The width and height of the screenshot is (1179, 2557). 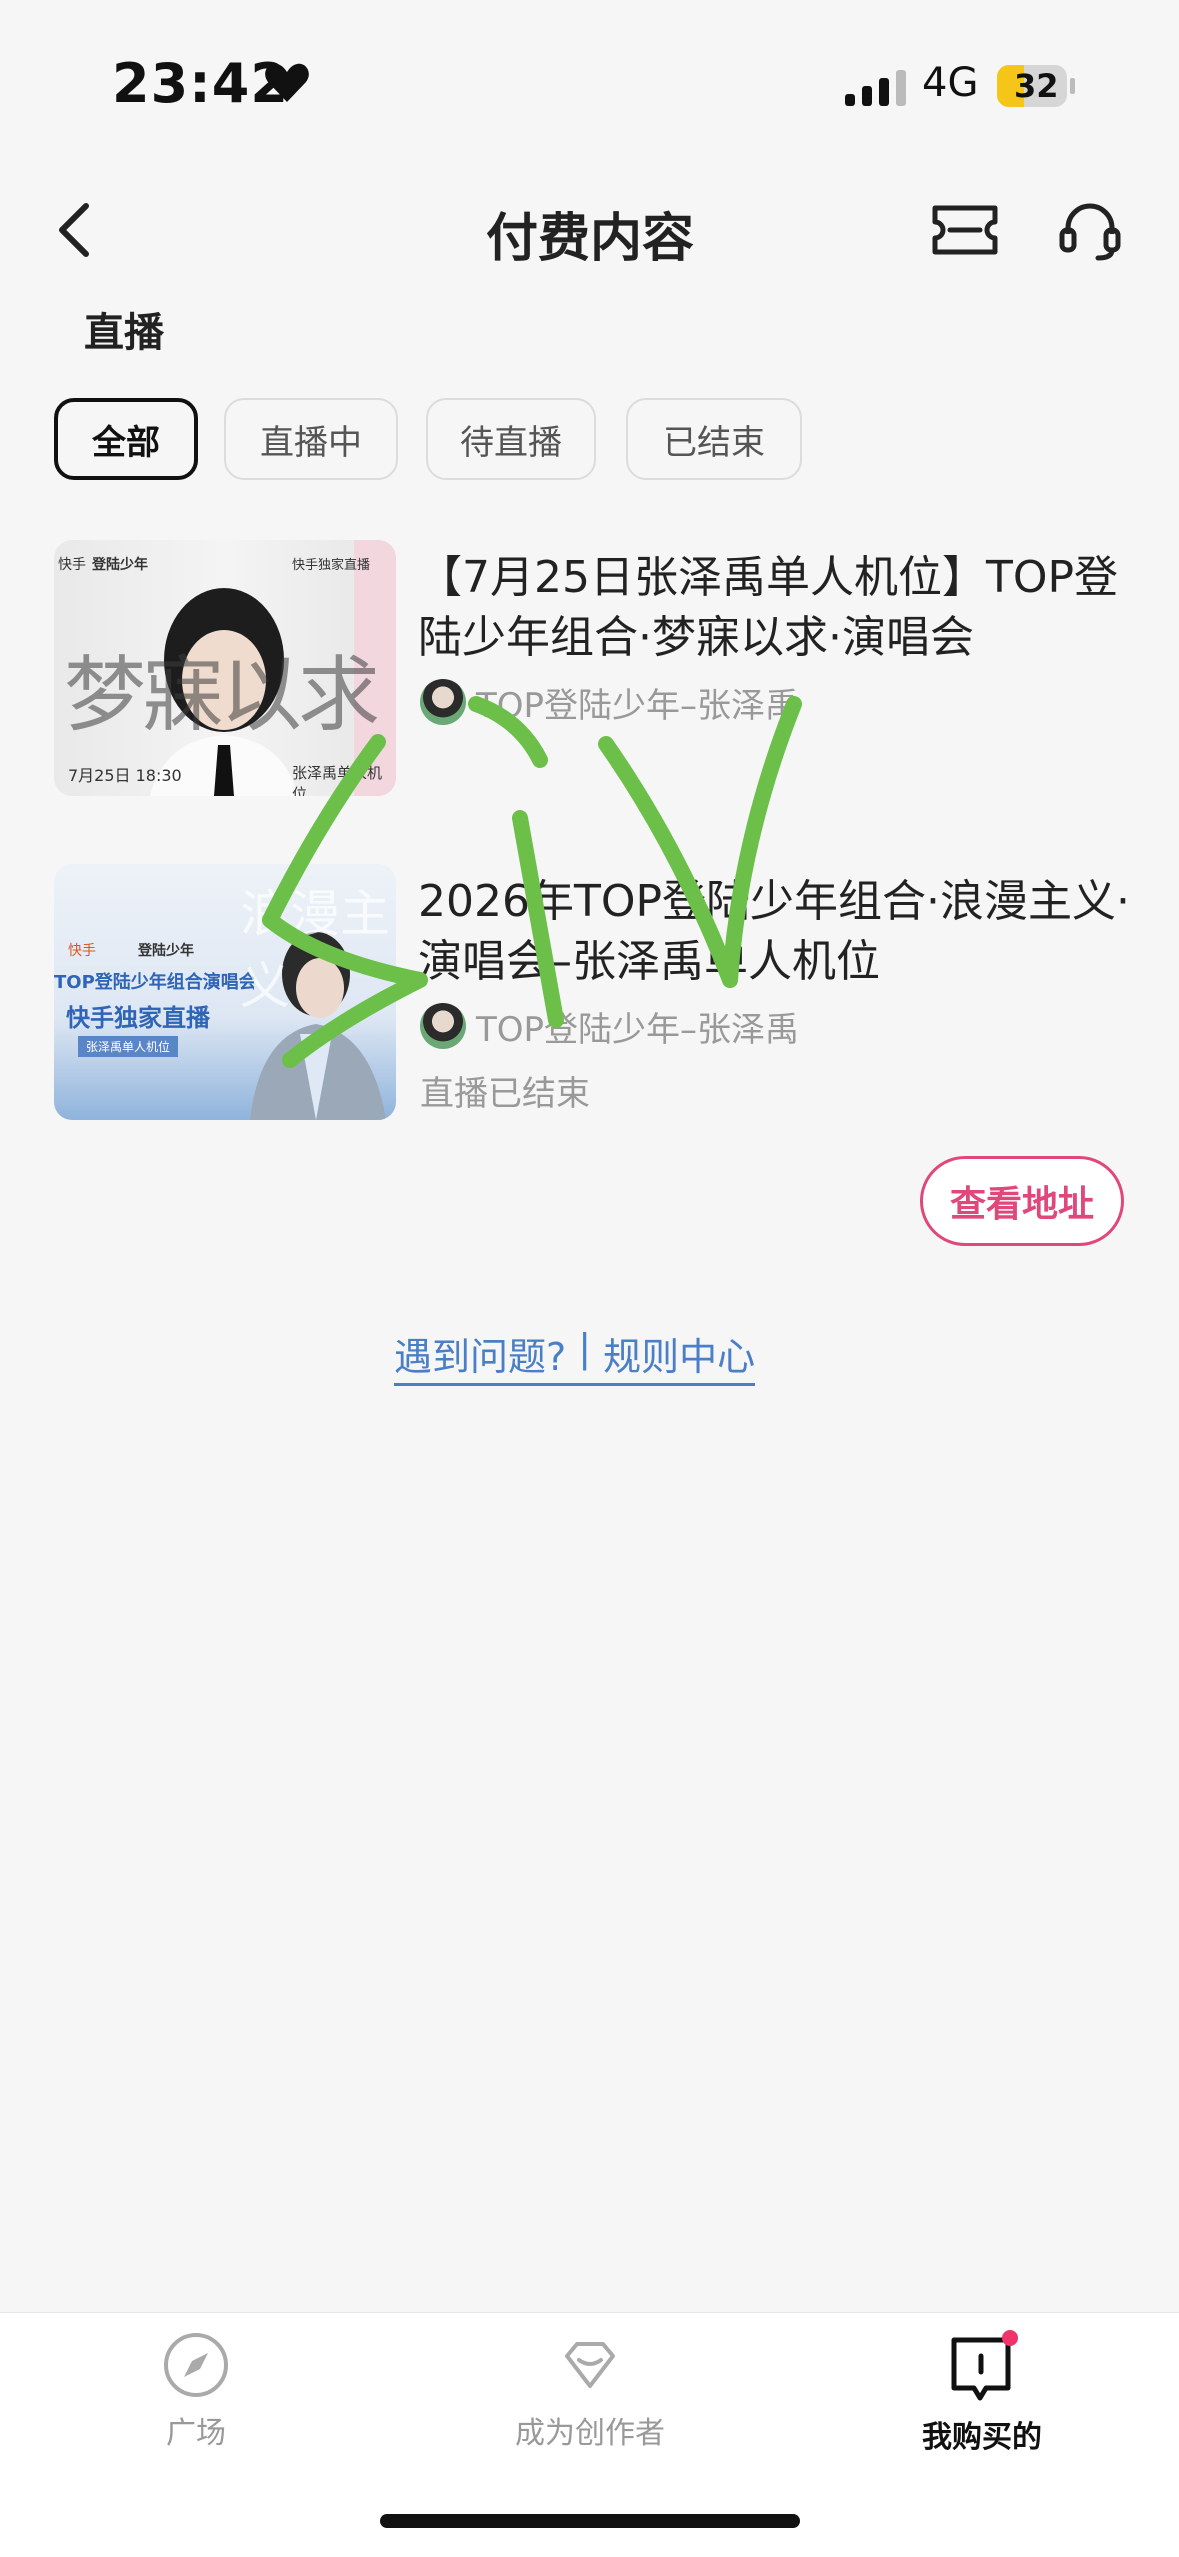 What do you see at coordinates (590, 2391) in the screenshot?
I see `bottom-tab-creator: 成为创作者` at bounding box center [590, 2391].